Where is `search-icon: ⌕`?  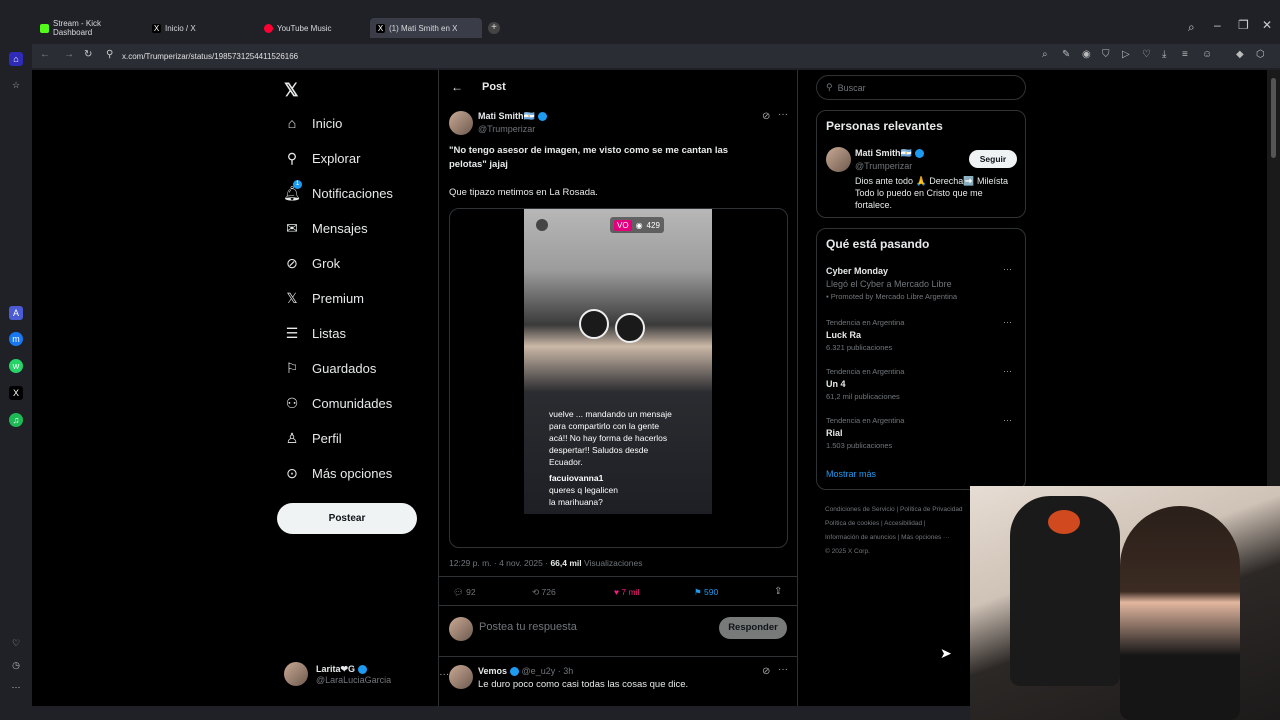 search-icon: ⌕ is located at coordinates (1045, 54).